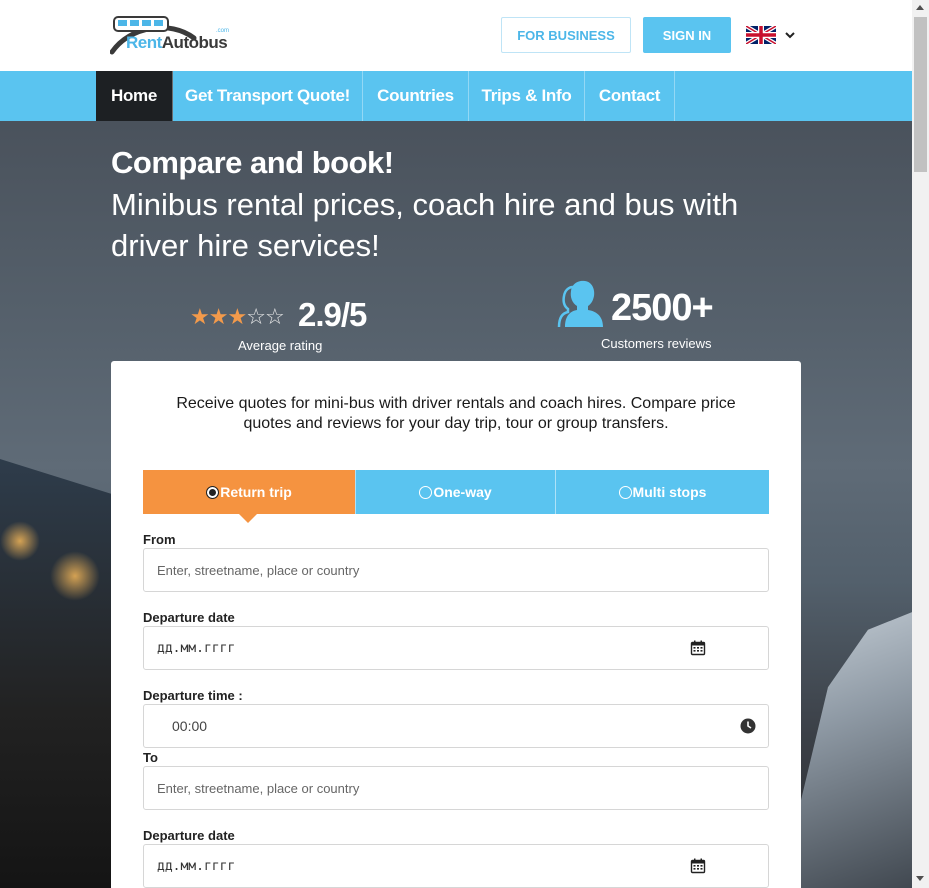 This screenshot has height=888, width=929. What do you see at coordinates (196, 866) in the screenshot?
I see `return-departure-date-value: дд.мм.гггг` at bounding box center [196, 866].